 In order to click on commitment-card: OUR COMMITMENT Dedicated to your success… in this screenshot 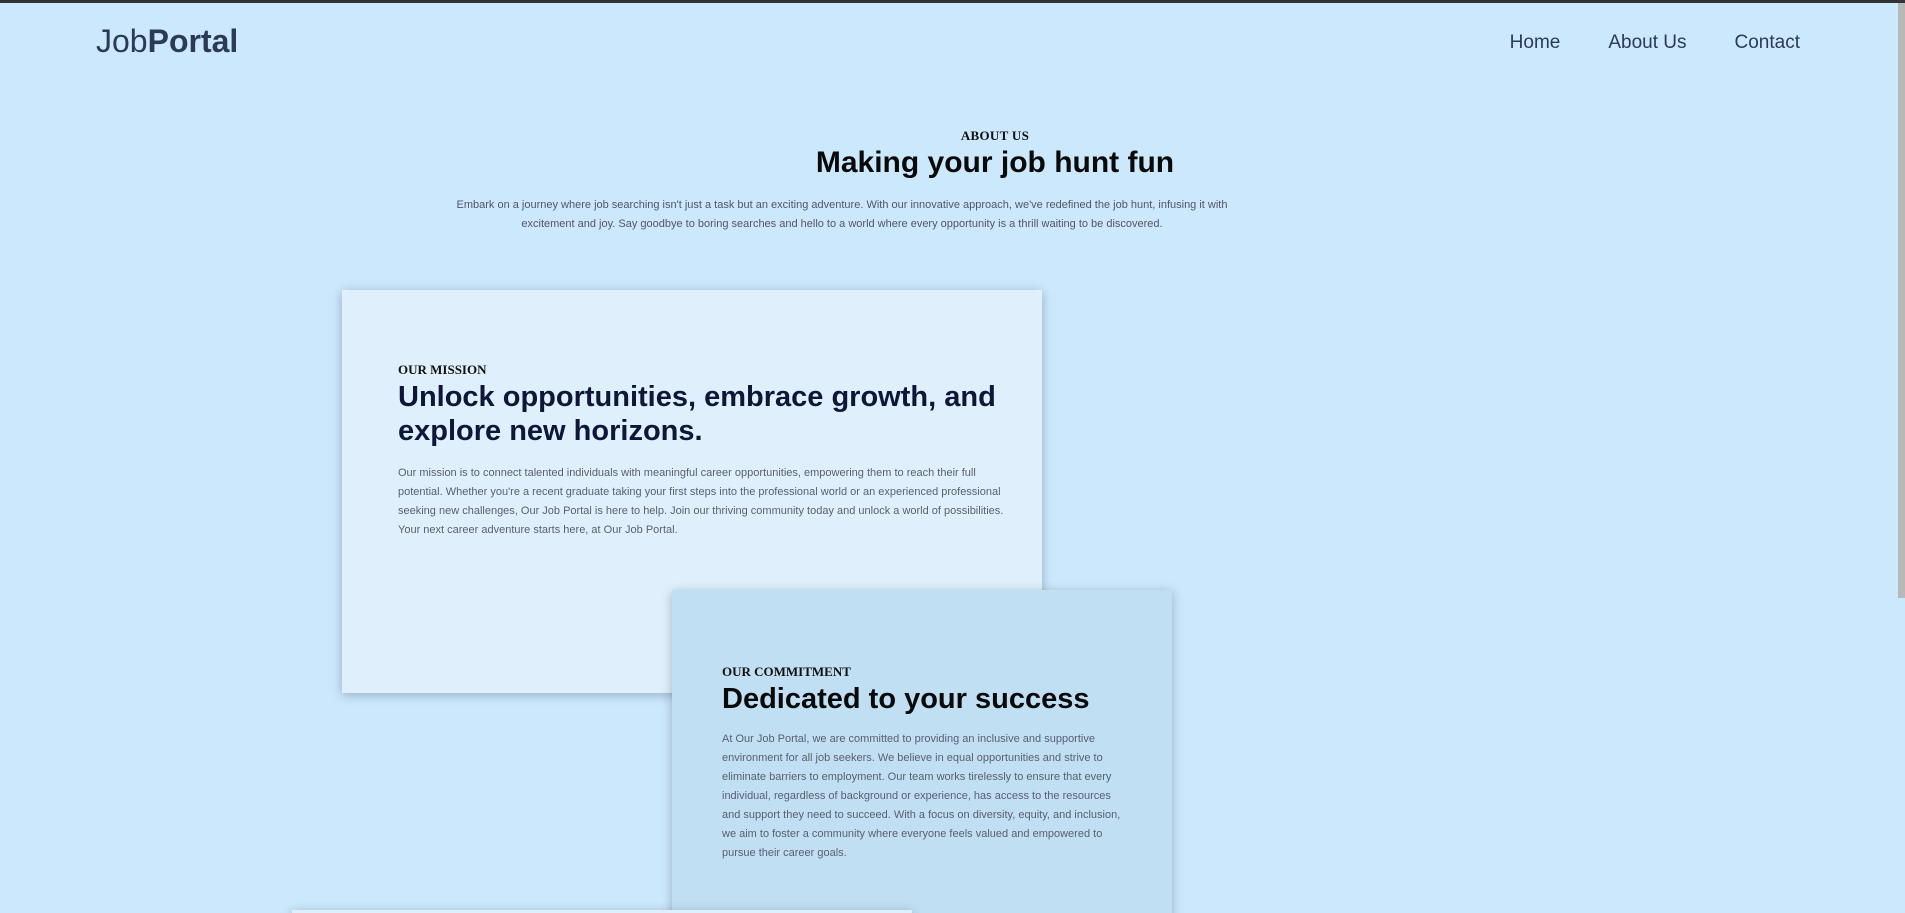, I will do `click(922, 751)`.